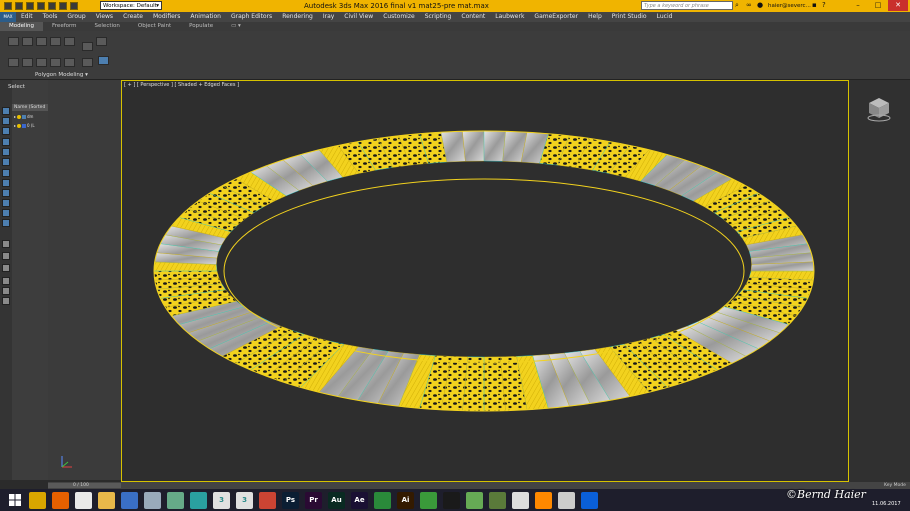 Image resolution: width=910 pixels, height=511 pixels. Describe the element at coordinates (566, 500) in the screenshot. I see `screen-icon` at that location.